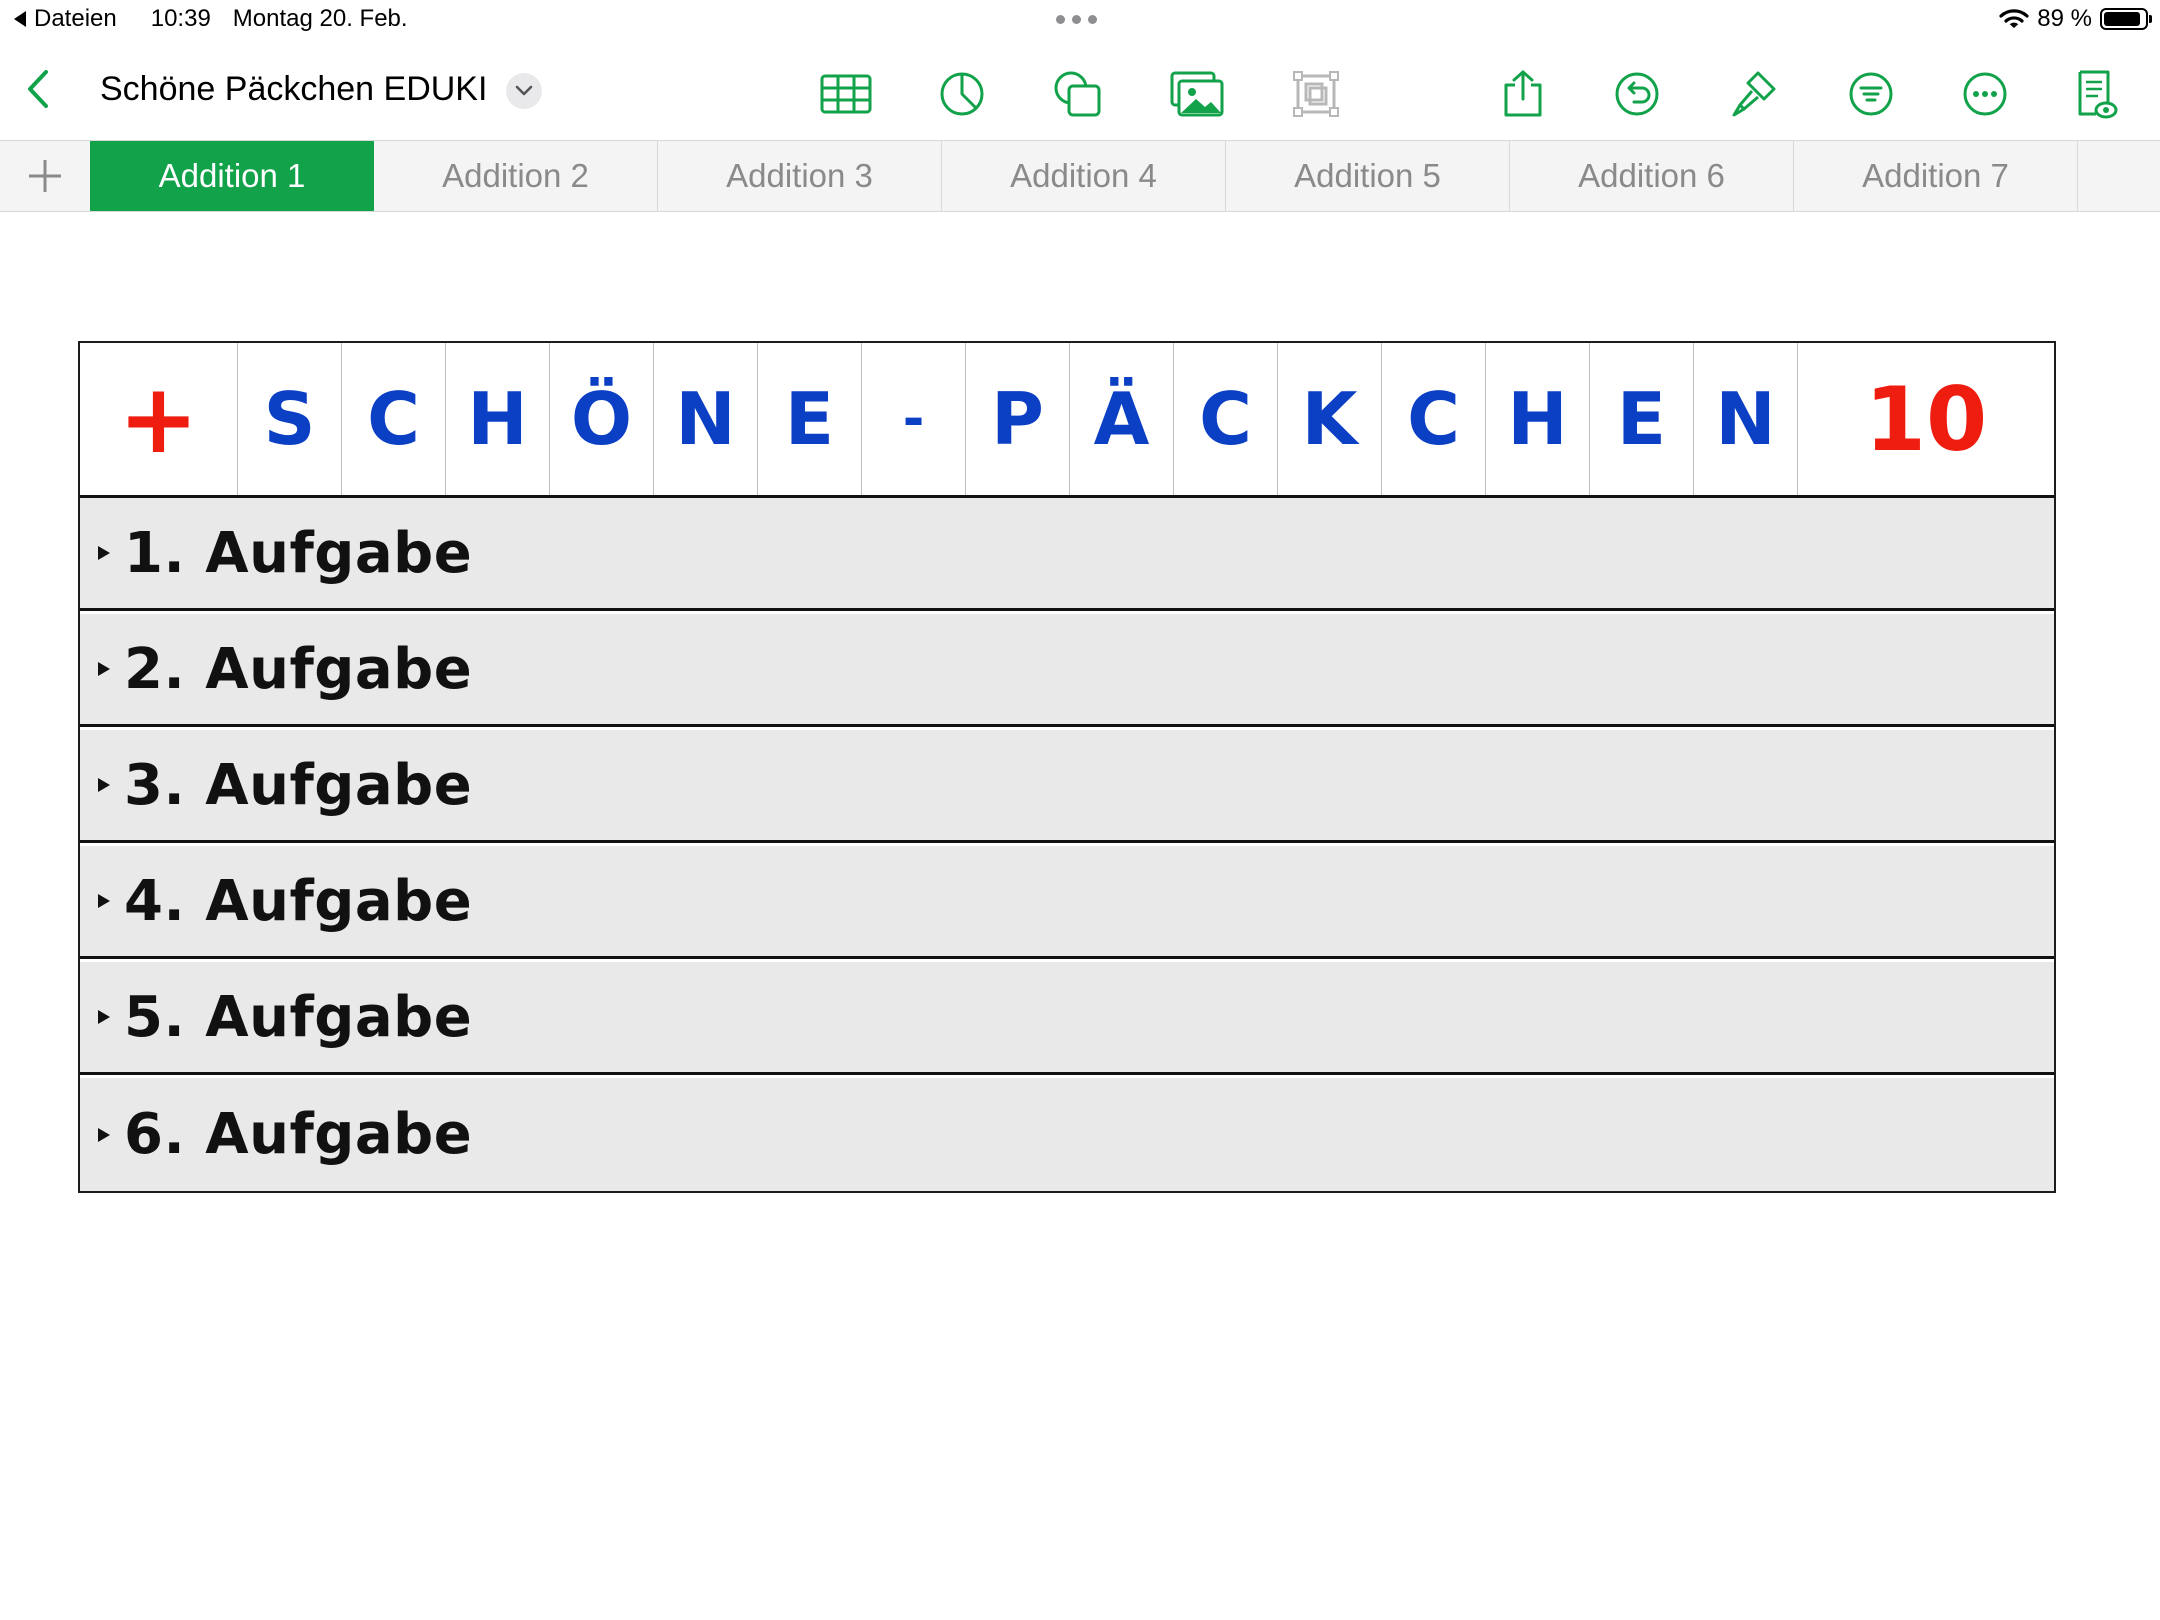 This screenshot has height=1620, width=2160. I want to click on tab-addition-4: Addition 4, so click(1084, 176).